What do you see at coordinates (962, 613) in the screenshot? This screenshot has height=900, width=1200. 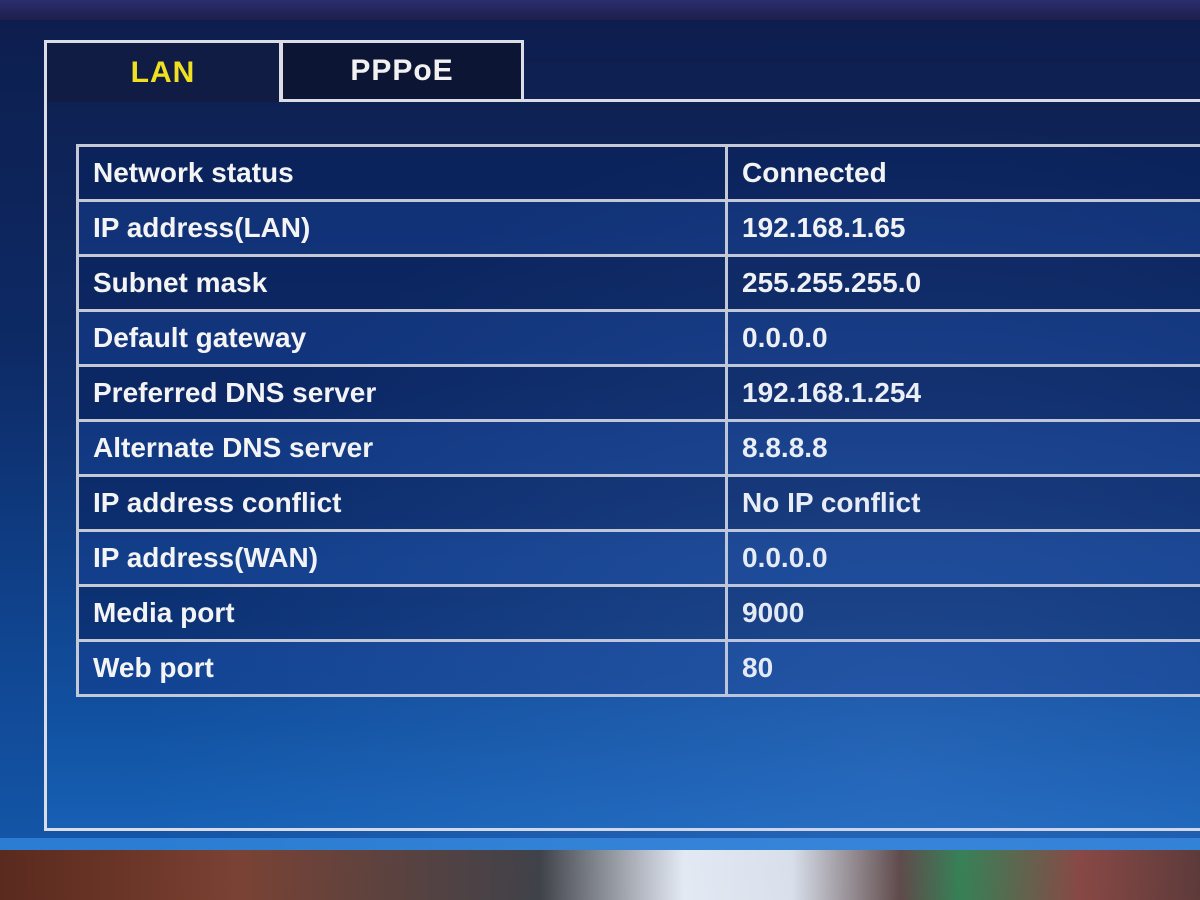 I see `media-port-value: 9000` at bounding box center [962, 613].